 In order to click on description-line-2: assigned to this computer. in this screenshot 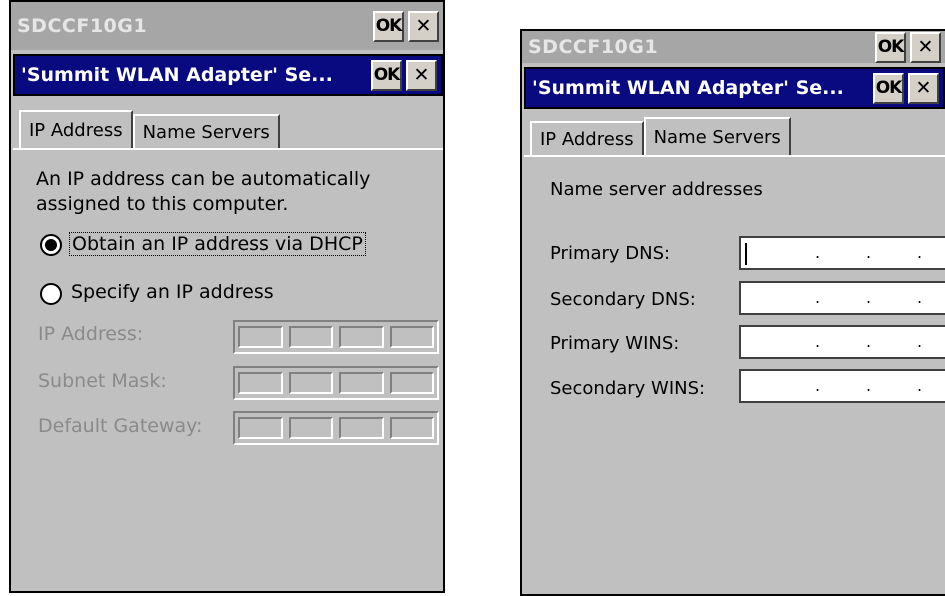, I will do `click(162, 204)`.